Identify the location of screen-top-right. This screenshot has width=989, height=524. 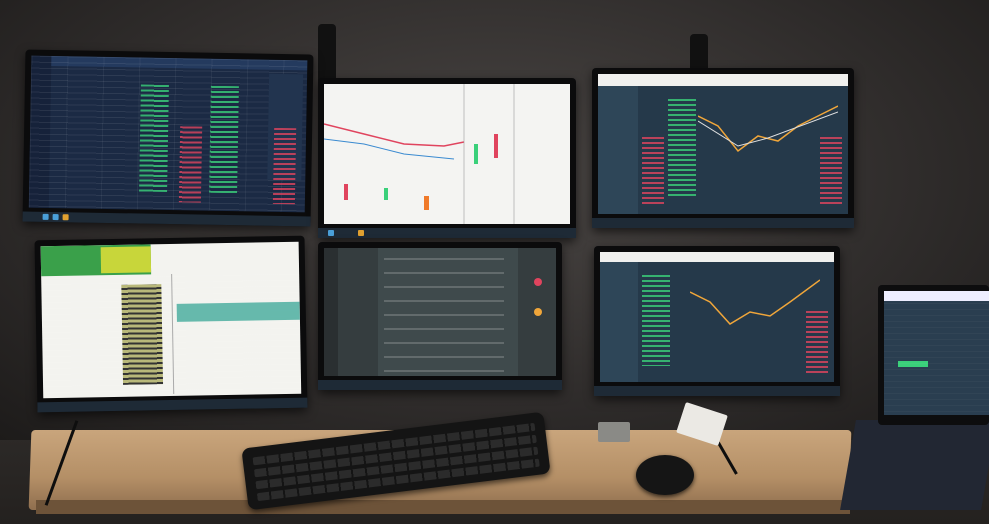
(723, 144).